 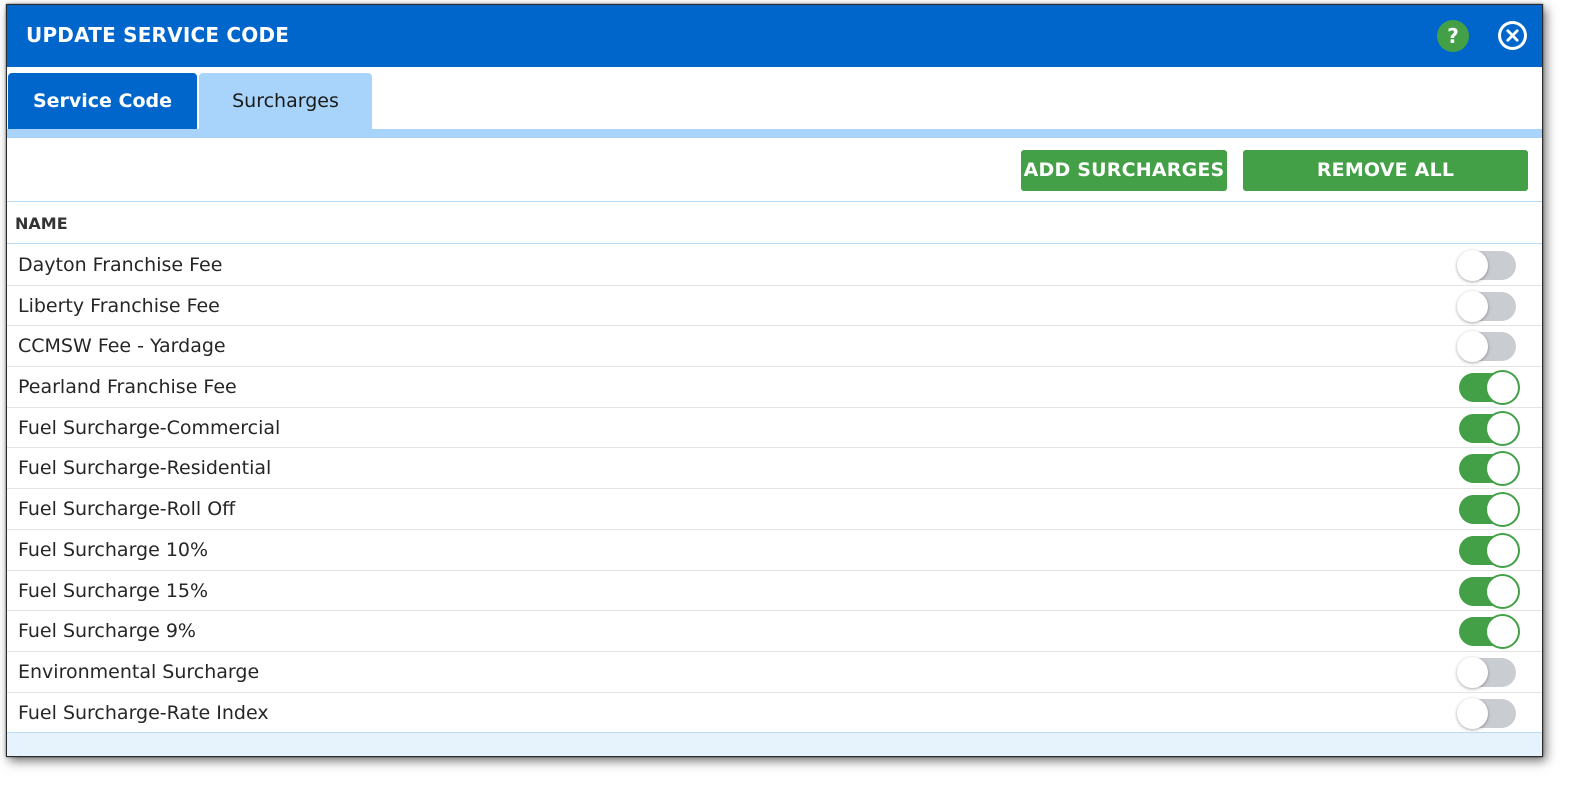 I want to click on surcharge-name: Fuel Surcharge-Rate Index, so click(x=143, y=712).